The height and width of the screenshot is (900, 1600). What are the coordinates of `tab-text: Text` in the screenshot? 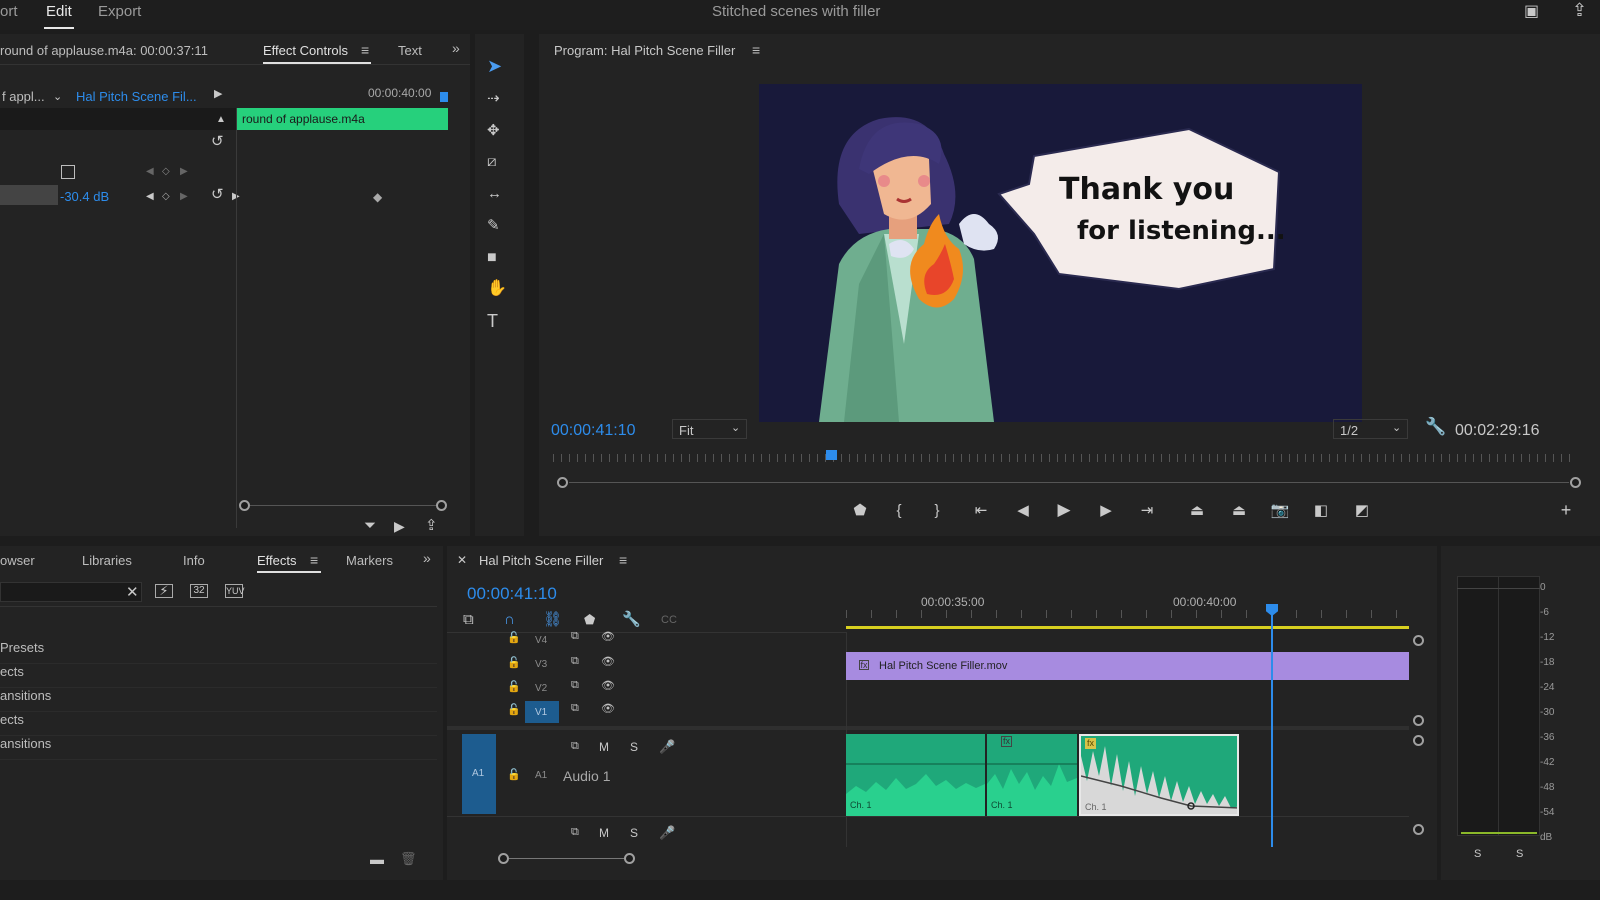 It's located at (410, 50).